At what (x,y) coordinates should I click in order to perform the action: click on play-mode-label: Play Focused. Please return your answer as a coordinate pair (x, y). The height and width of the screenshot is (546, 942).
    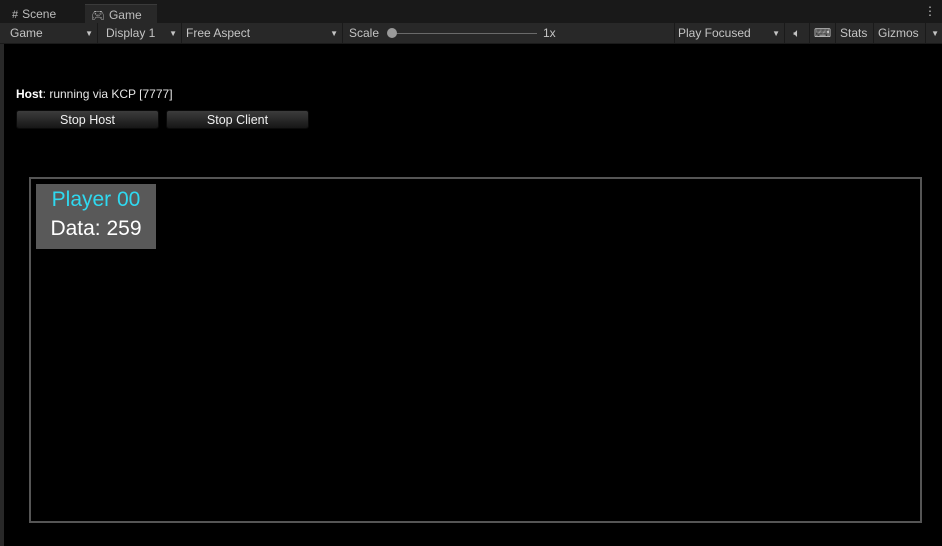
    Looking at the image, I should click on (714, 33).